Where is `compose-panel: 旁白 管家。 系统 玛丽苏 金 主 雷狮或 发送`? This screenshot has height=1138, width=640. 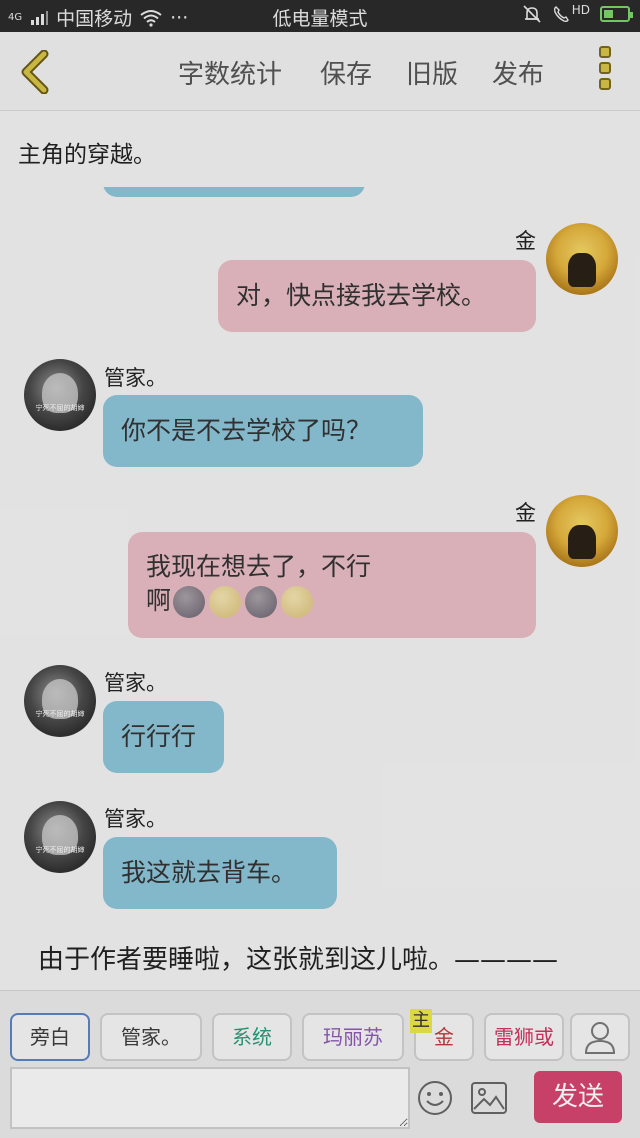
compose-panel: 旁白 管家。 系统 玛丽苏 金 主 雷狮或 发送 is located at coordinates (320, 1064).